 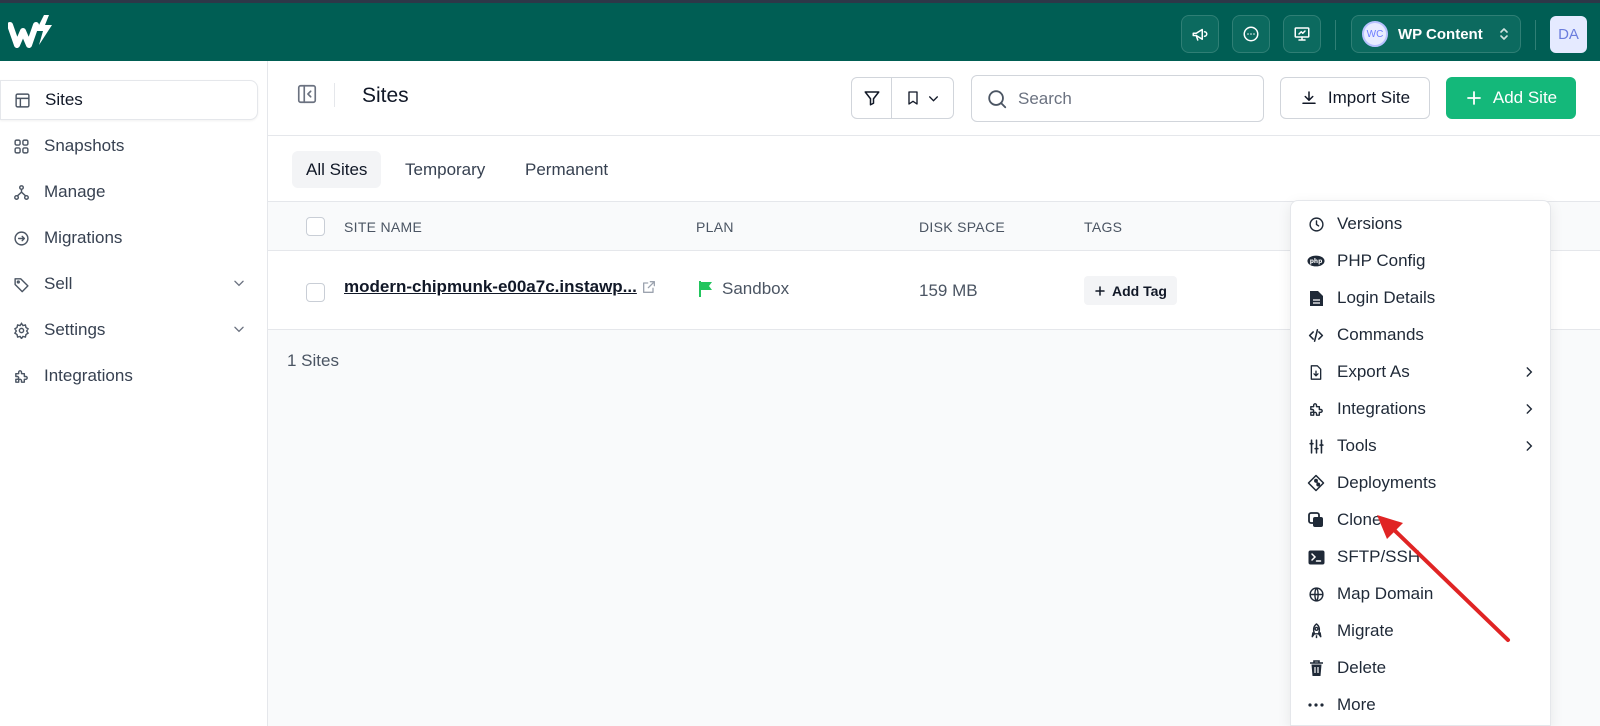 I want to click on menu-item-map-domain: Map Domain, so click(x=1420, y=594).